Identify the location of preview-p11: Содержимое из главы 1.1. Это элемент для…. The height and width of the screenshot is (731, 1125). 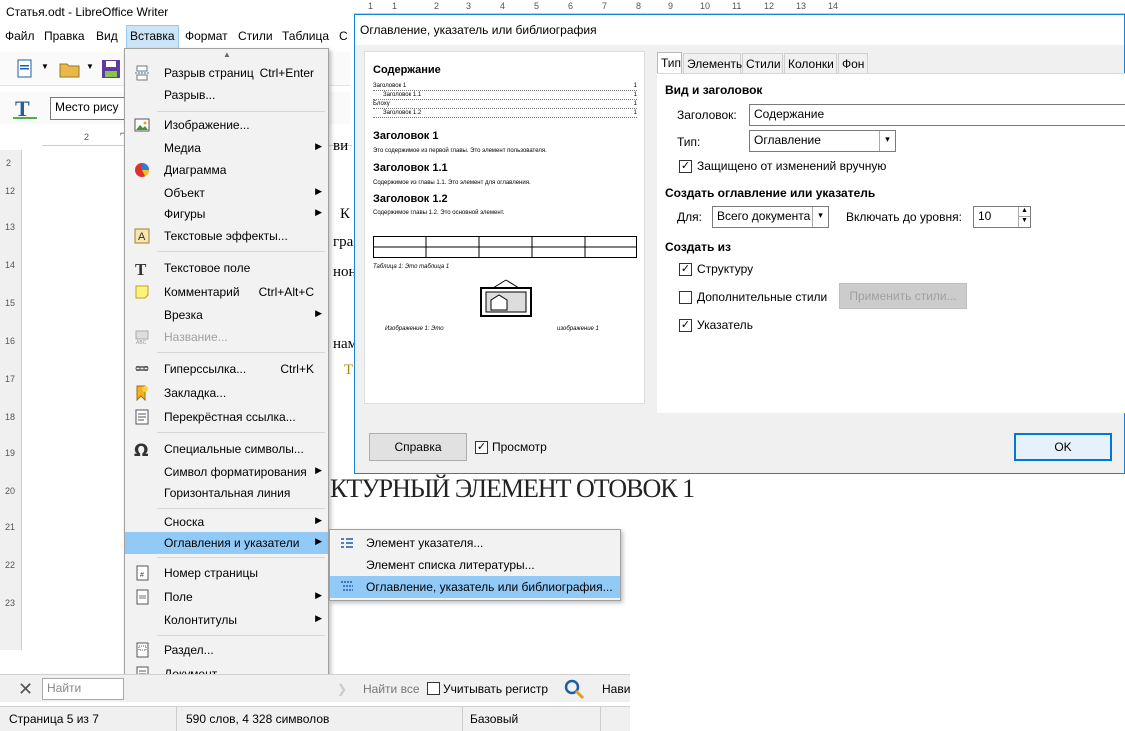
(452, 183).